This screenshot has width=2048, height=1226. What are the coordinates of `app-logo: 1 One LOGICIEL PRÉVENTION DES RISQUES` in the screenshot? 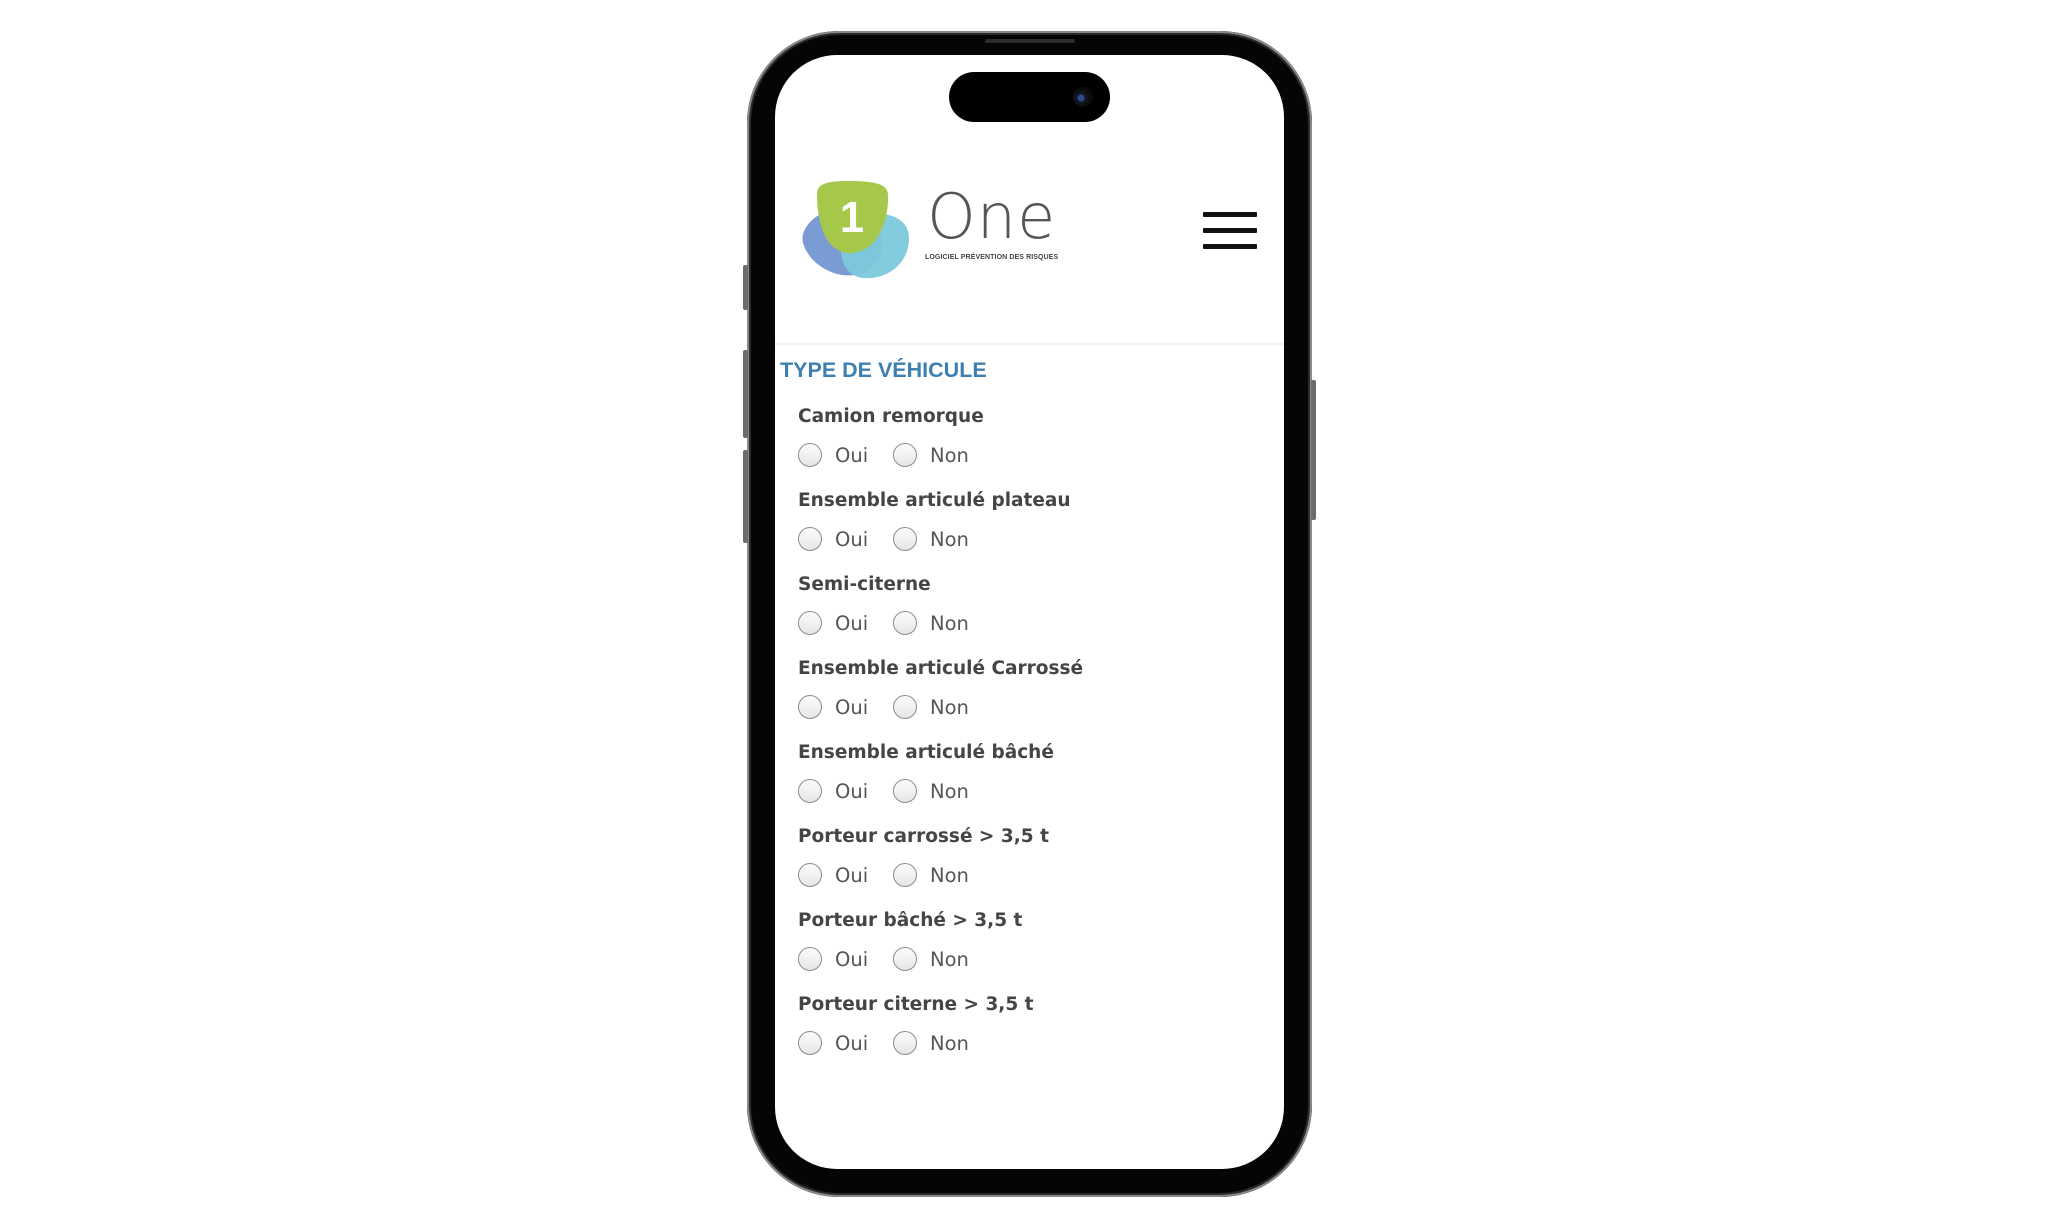 It's located at (928, 230).